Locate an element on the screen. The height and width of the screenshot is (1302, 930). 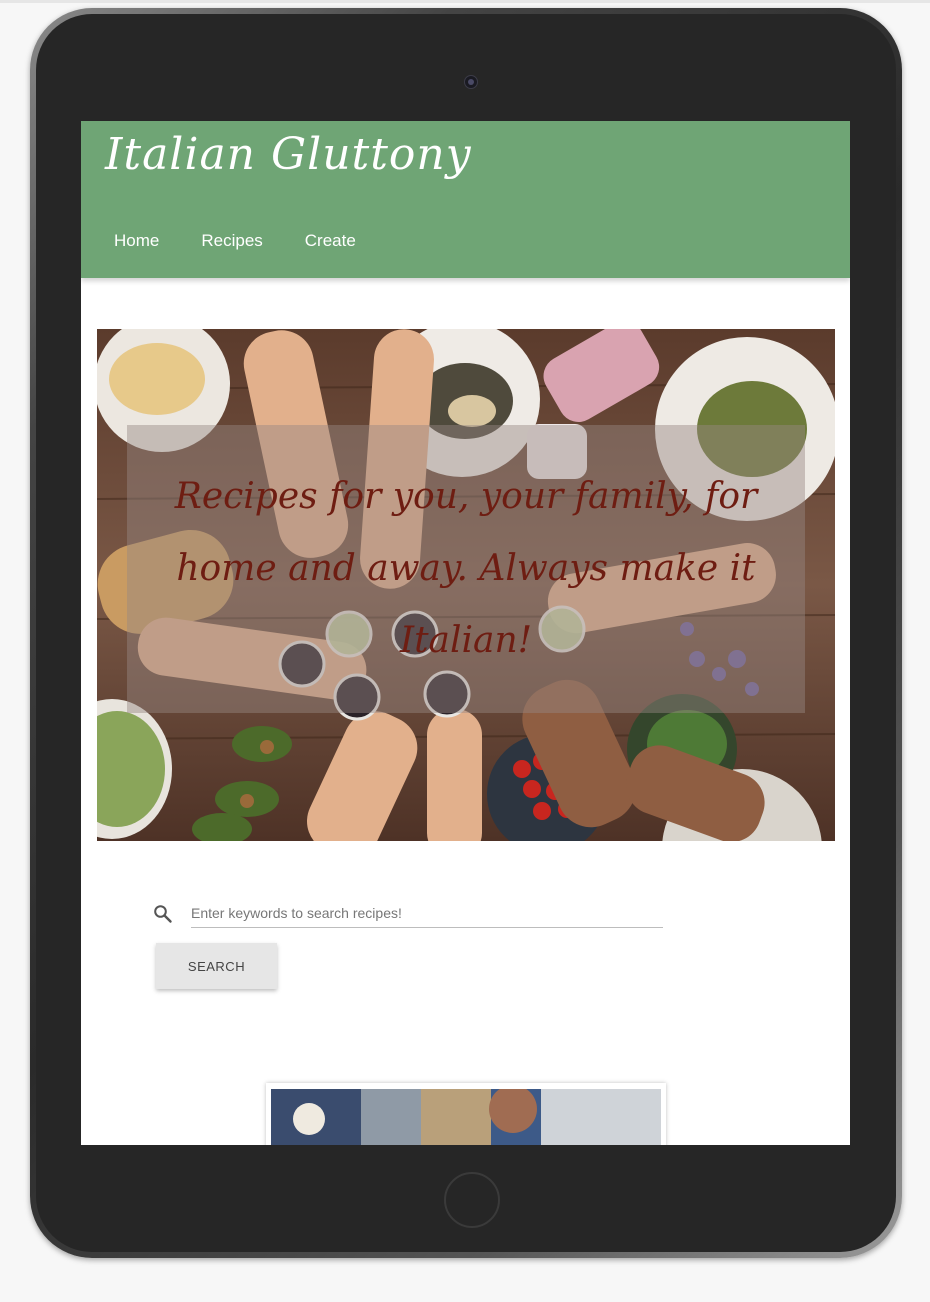
nav-item-create: Create is located at coordinates (330, 241).